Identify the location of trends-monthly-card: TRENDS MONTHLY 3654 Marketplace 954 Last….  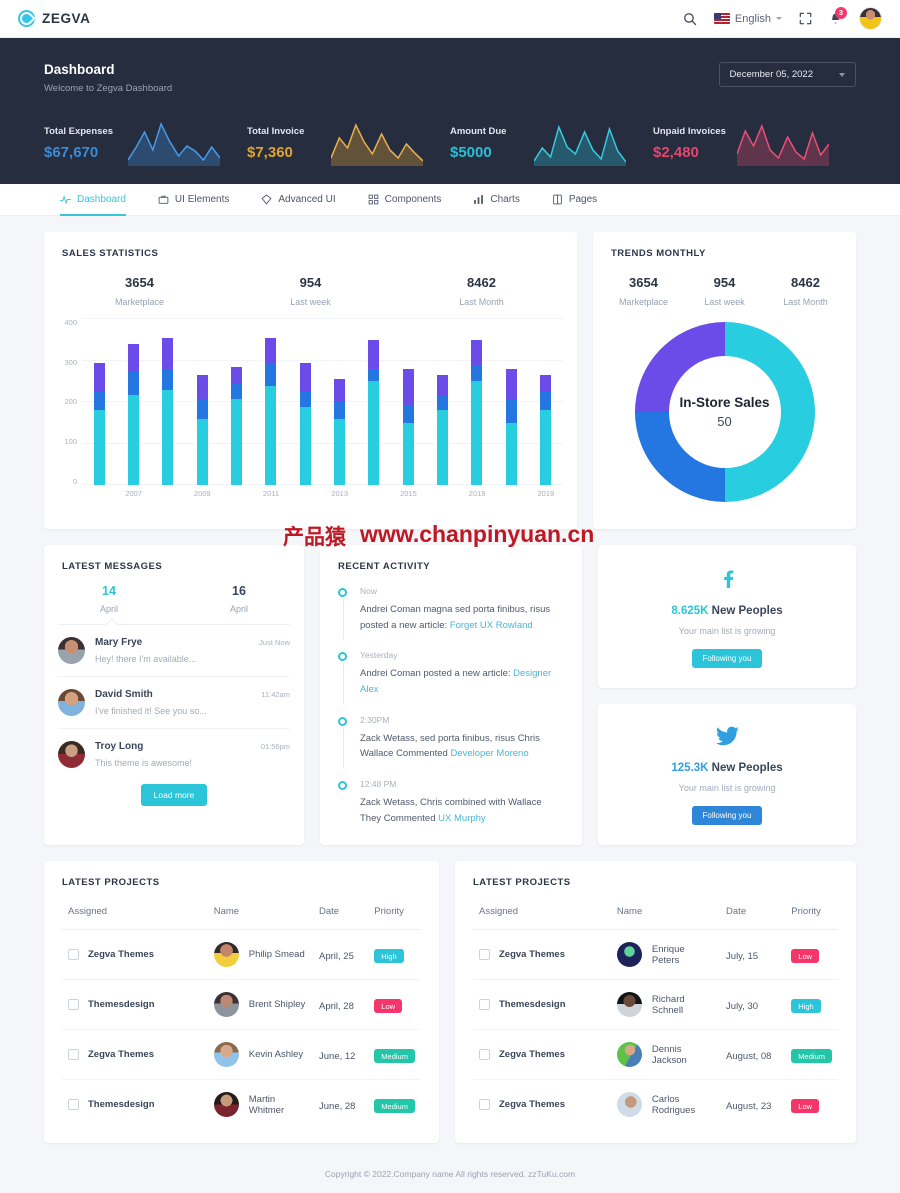
(724, 380).